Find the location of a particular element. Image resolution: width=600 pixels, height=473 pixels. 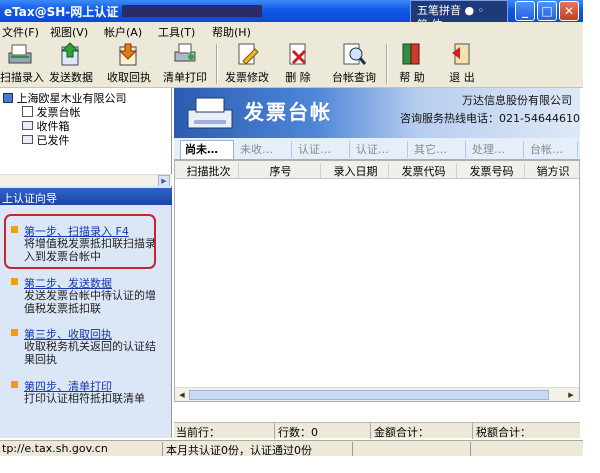

exit-button: 退 出 is located at coordinates (462, 64).